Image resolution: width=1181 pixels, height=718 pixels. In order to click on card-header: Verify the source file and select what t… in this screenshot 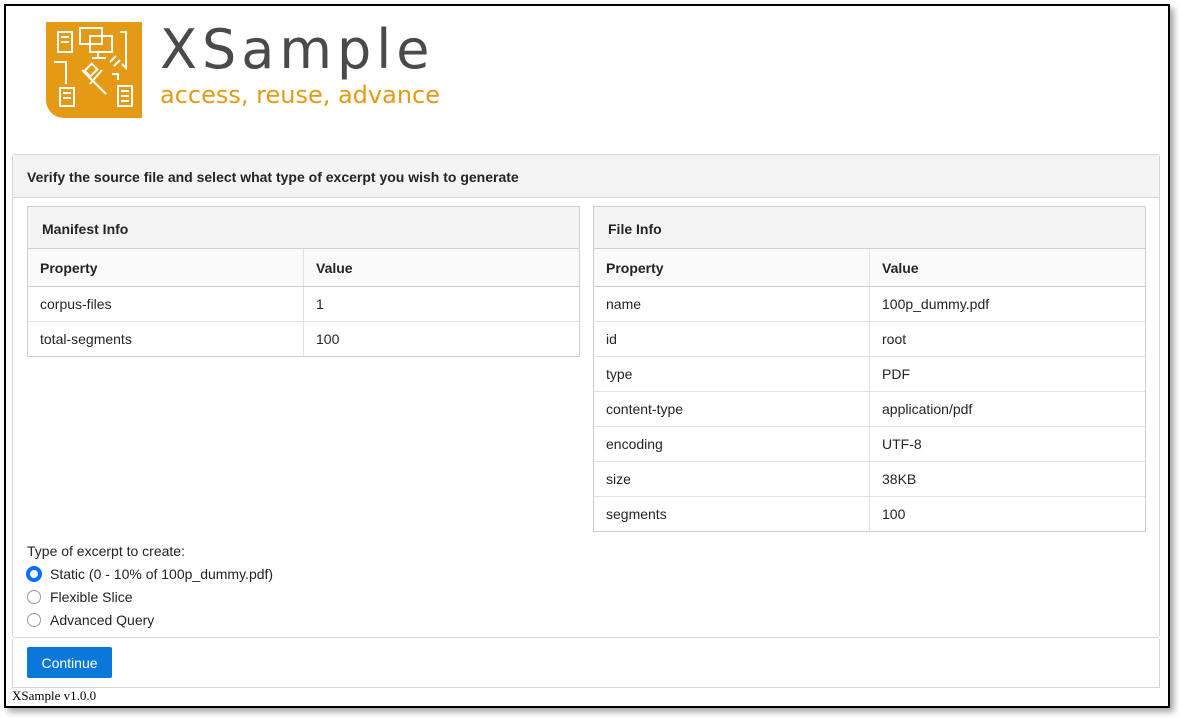, I will do `click(586, 176)`.